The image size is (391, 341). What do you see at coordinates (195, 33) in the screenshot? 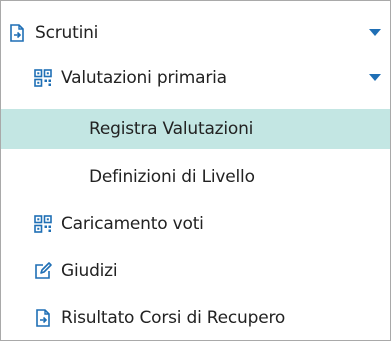
I see `menu-item-scrutini: Scrutini` at bounding box center [195, 33].